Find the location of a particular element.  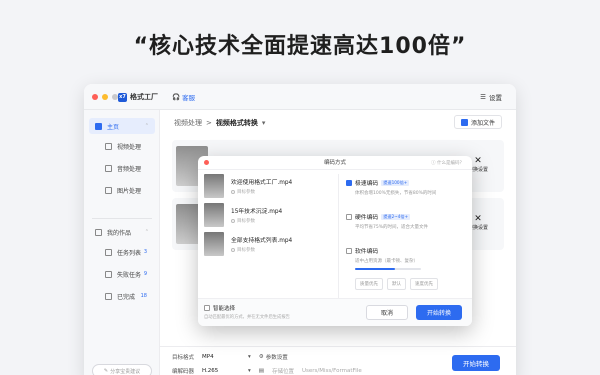

minimize-window-button is located at coordinates (105, 97).